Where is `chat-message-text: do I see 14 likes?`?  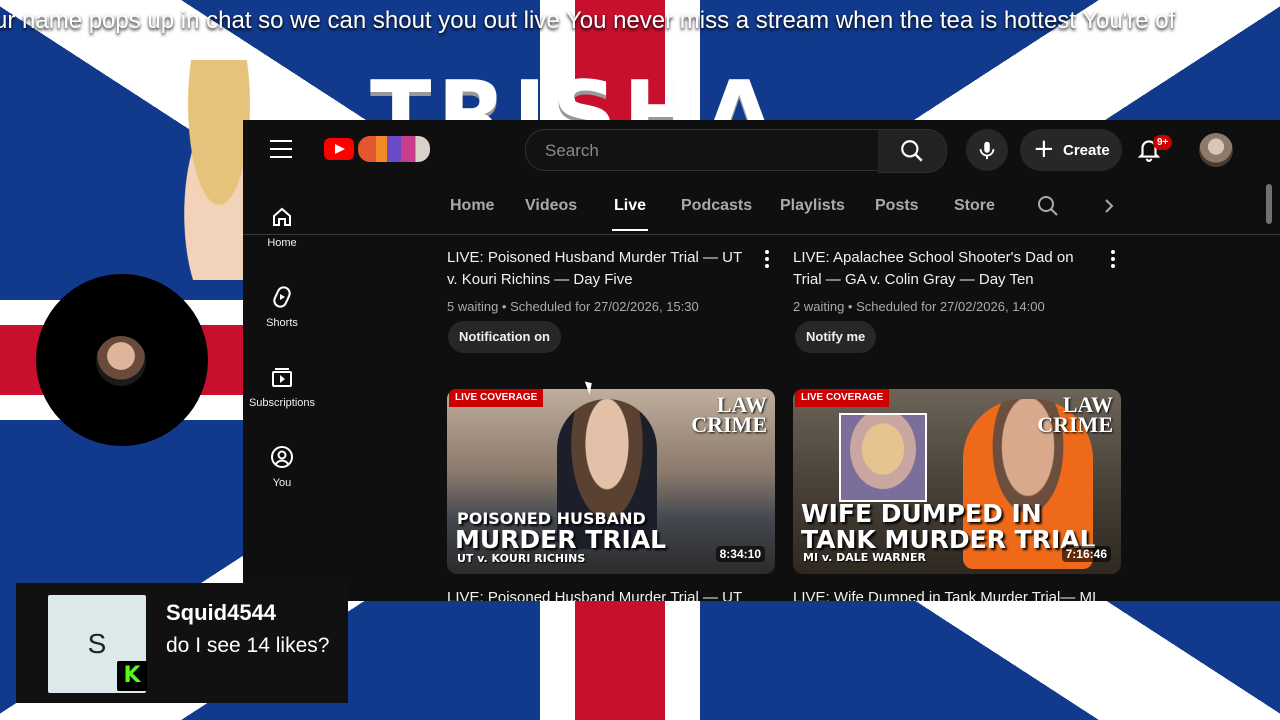
chat-message-text: do I see 14 likes? is located at coordinates (248, 645).